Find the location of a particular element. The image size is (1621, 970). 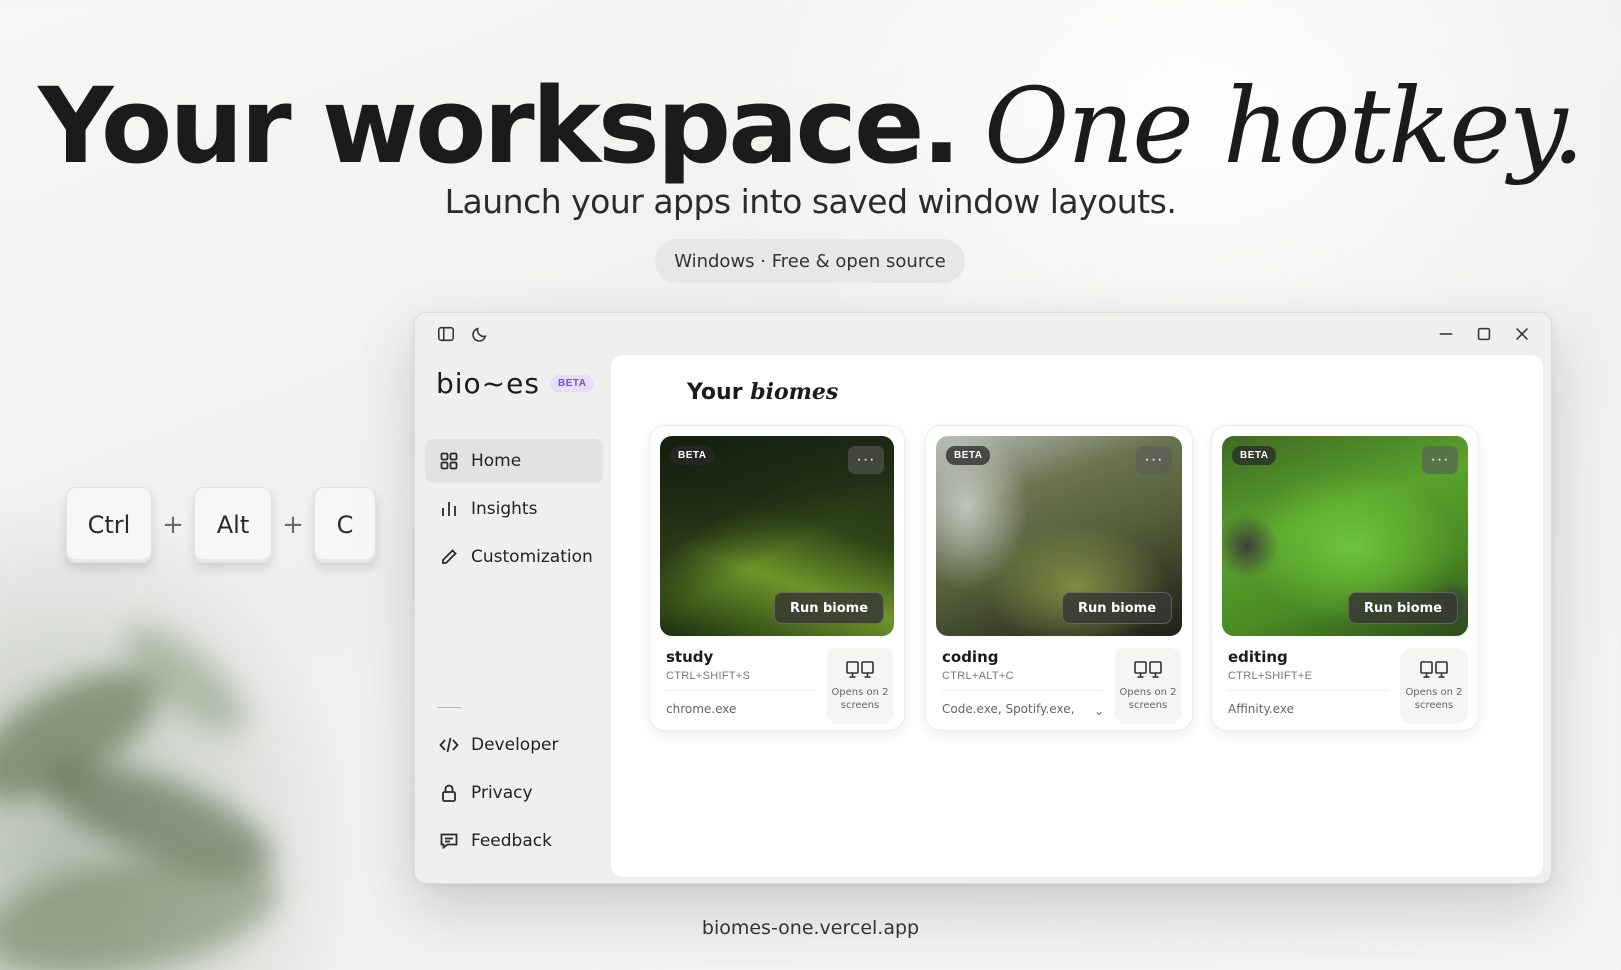

message-icon is located at coordinates (449, 841).